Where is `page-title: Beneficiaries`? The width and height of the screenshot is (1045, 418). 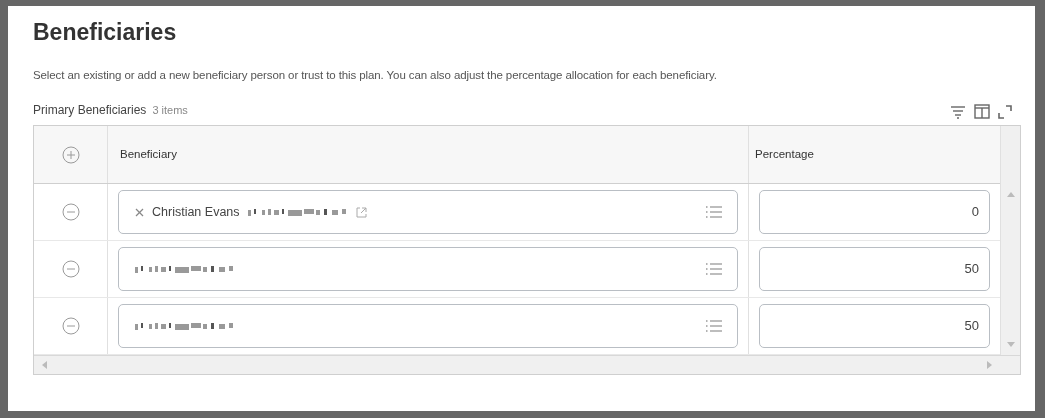
page-title: Beneficiaries is located at coordinates (105, 32).